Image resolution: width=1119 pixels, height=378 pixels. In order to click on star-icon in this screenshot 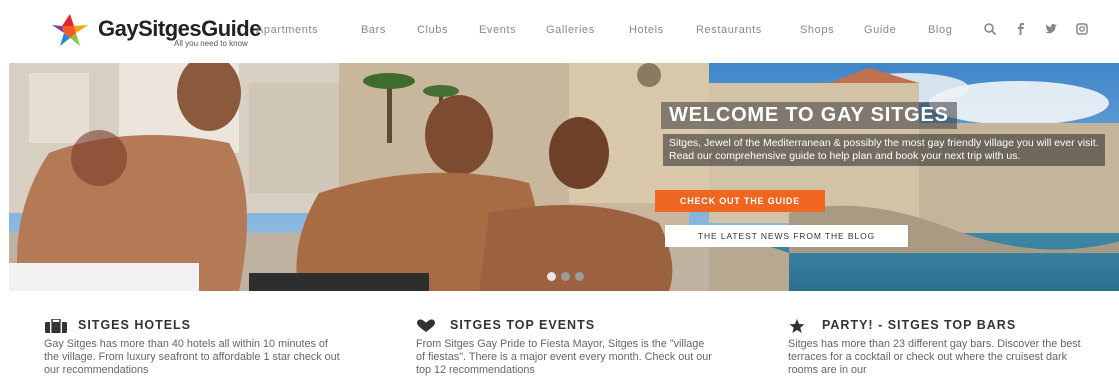, I will do `click(797, 326)`.